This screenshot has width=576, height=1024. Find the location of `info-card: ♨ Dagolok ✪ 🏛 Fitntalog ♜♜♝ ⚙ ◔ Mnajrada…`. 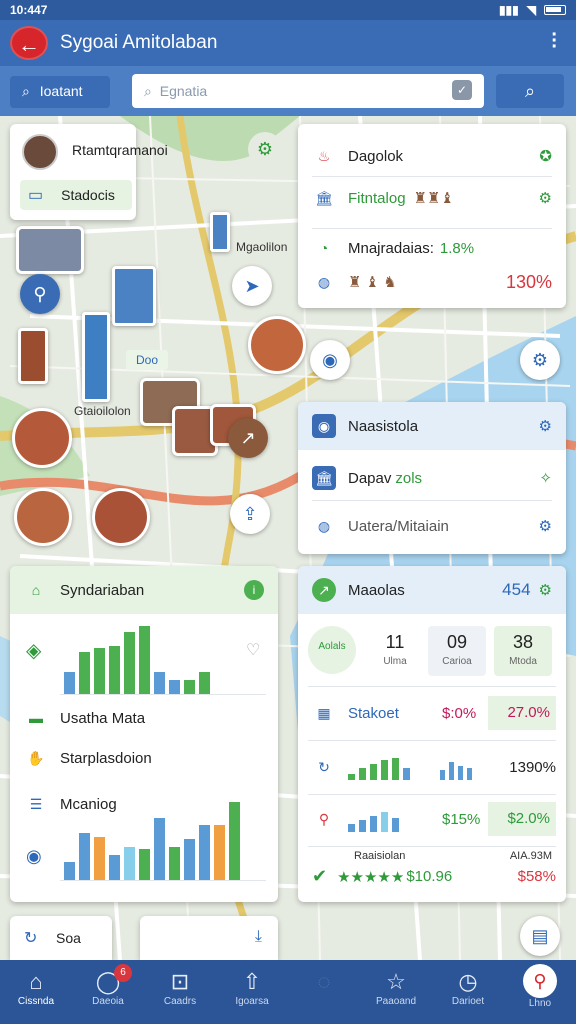

info-card: ♨ Dagolok ✪ 🏛 Fitntalog ♜♜♝ ⚙ ◔ Mnajrada… is located at coordinates (432, 216).